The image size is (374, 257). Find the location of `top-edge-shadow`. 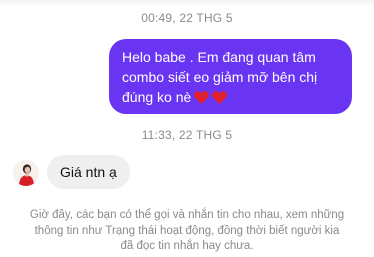

top-edge-shadow is located at coordinates (187, 3).